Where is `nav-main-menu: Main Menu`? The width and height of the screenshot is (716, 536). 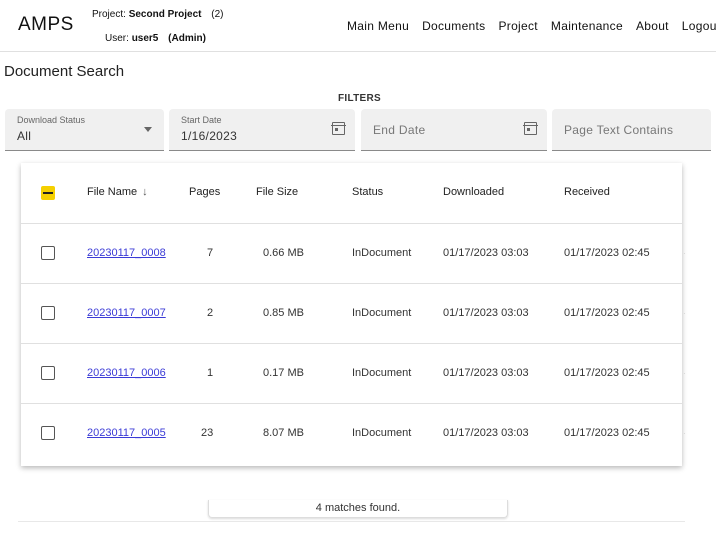 nav-main-menu: Main Menu is located at coordinates (378, 26).